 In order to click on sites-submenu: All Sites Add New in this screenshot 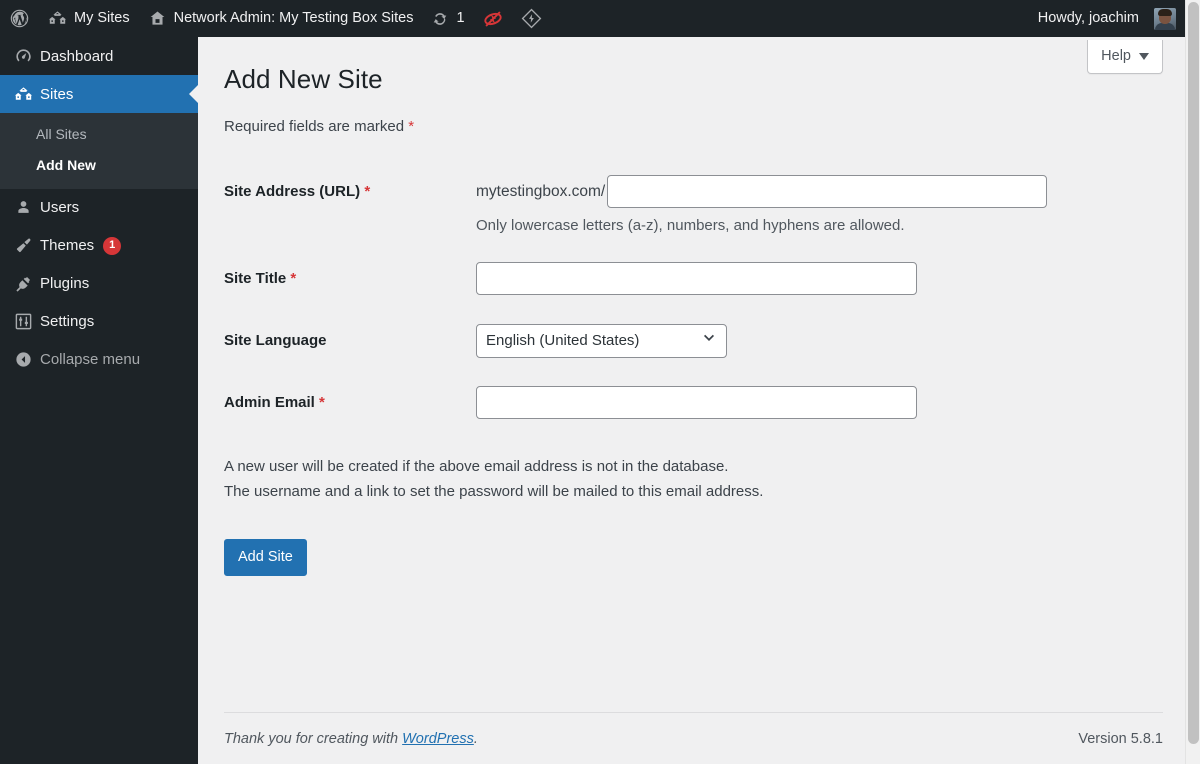, I will do `click(99, 151)`.